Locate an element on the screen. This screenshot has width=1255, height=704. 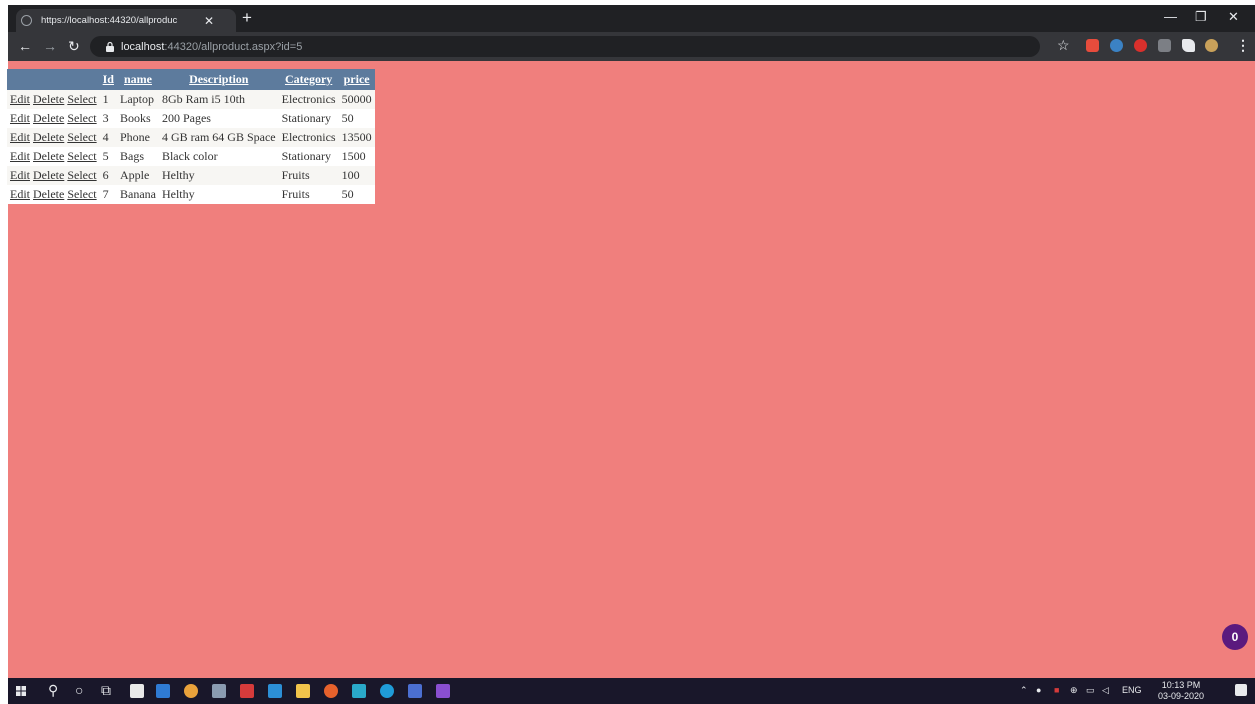
notification-badge: 0 is located at coordinates (1235, 637).